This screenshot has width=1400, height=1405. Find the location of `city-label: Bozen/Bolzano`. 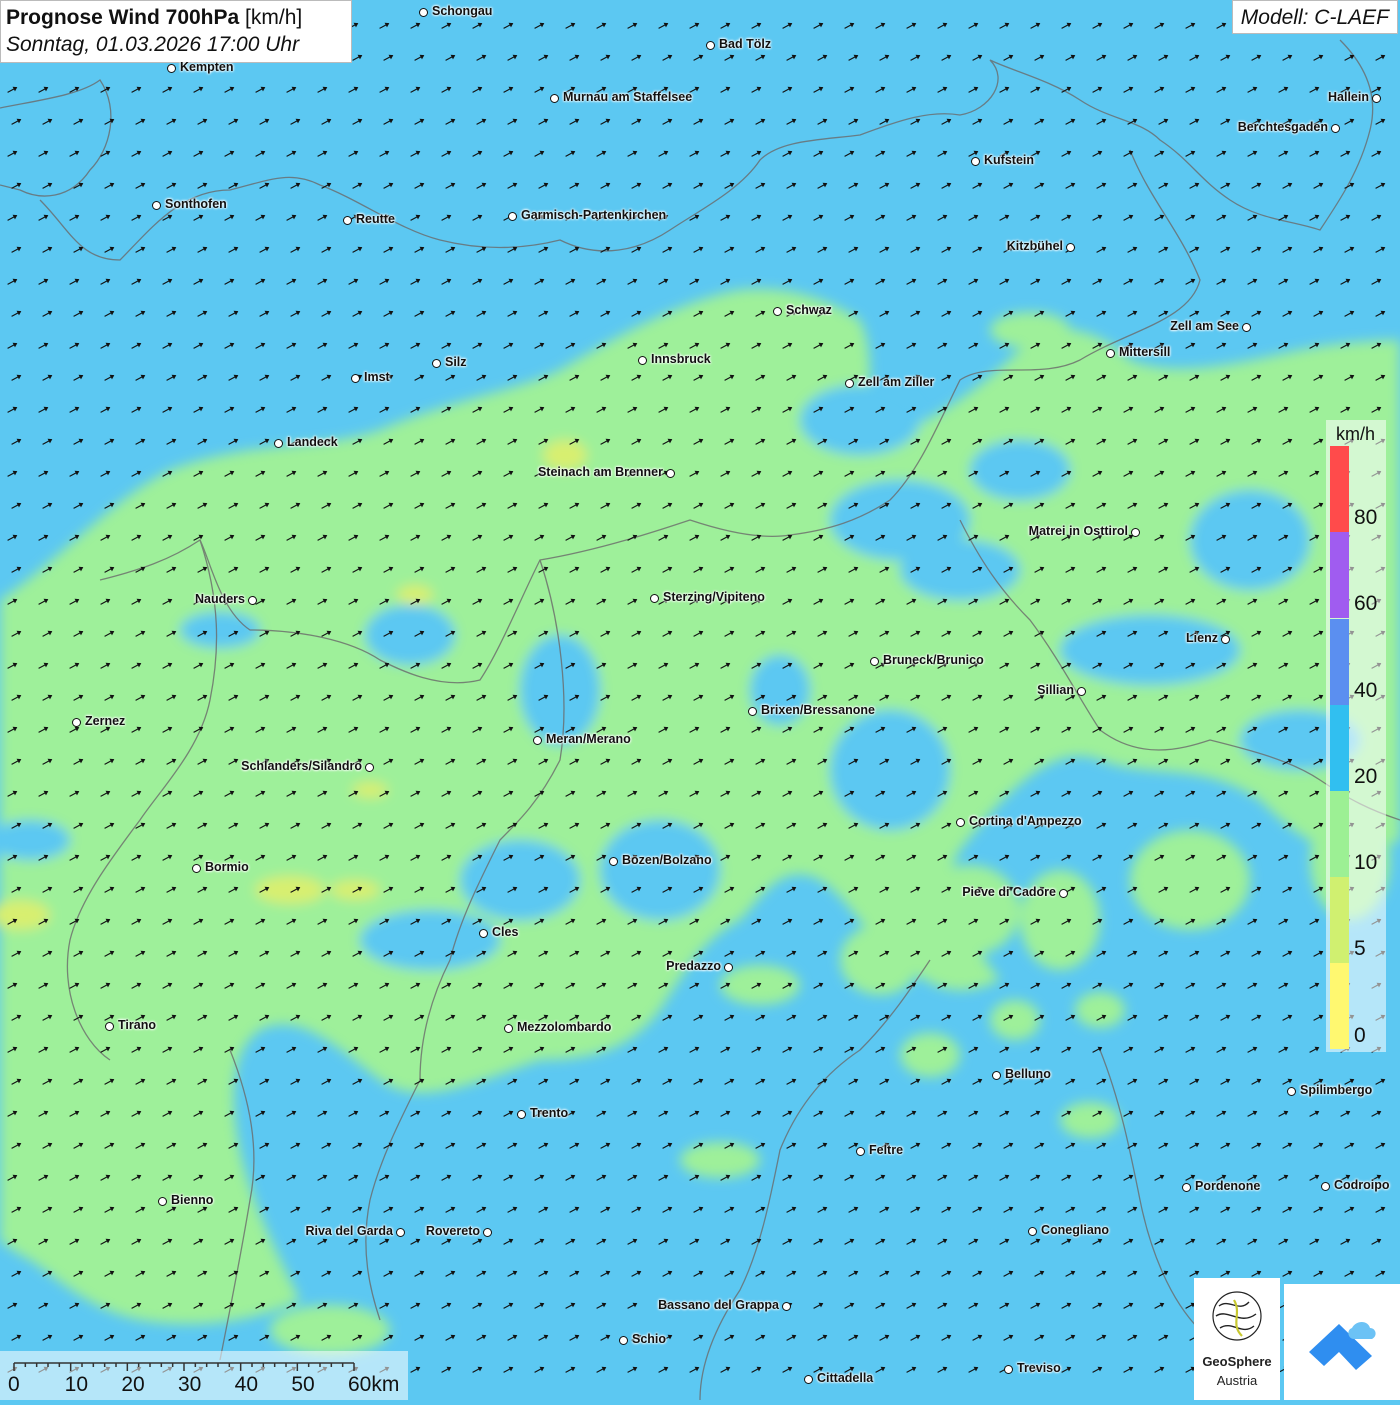

city-label: Bozen/Bolzano is located at coordinates (667, 860).